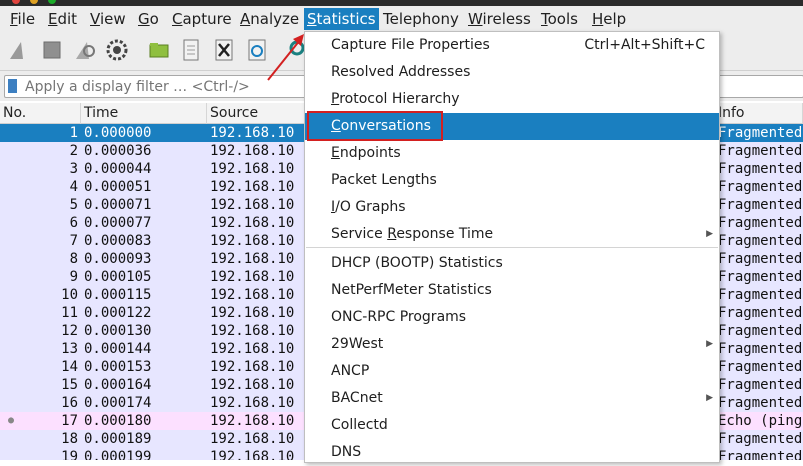  What do you see at coordinates (118, 205) in the screenshot?
I see `packet-time: 0.000071` at bounding box center [118, 205].